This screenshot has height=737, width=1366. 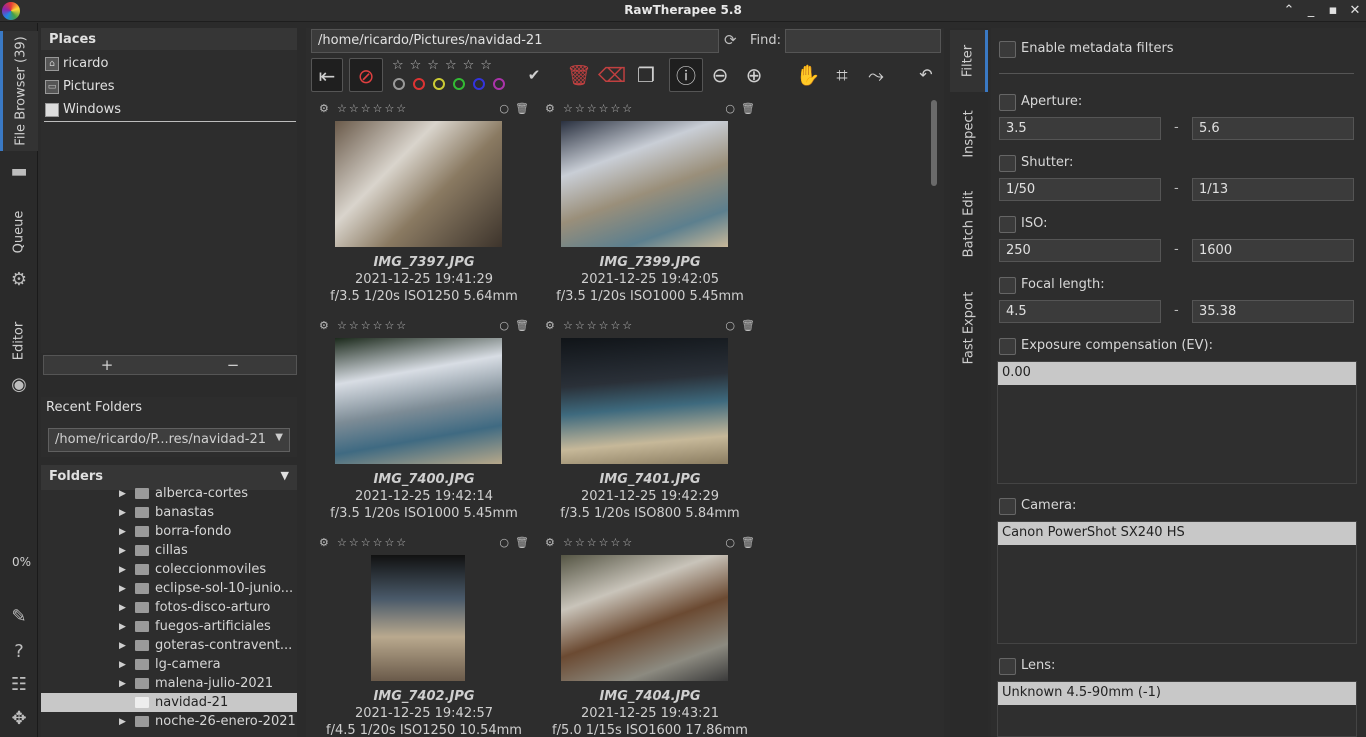 I want to click on place-item-ricardo: ⌂ ricardo, so click(x=169, y=61).